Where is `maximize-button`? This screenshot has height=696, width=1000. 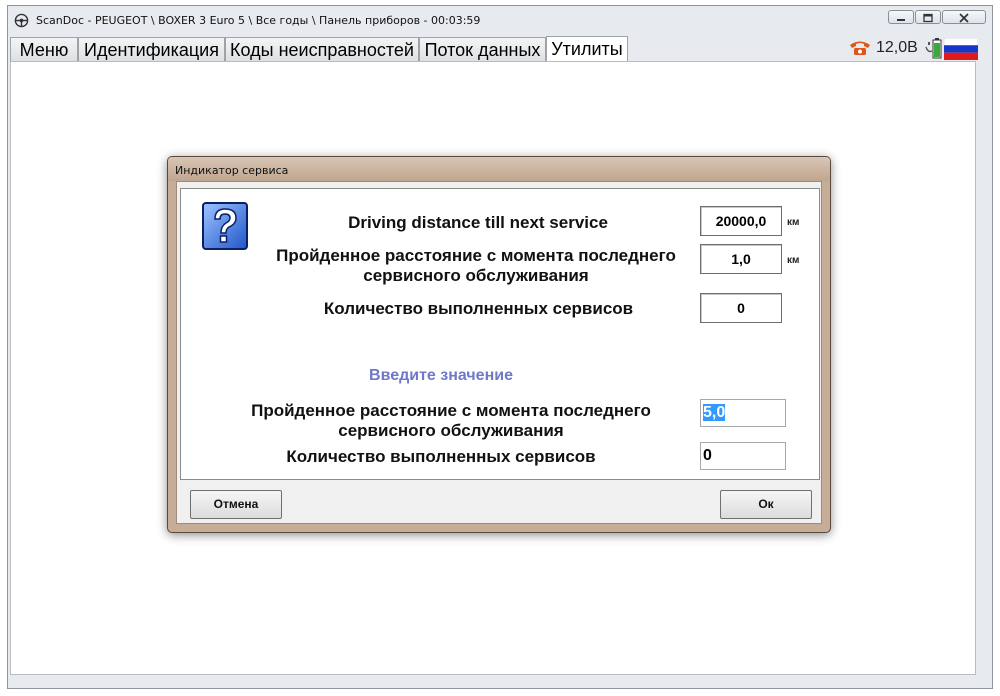
maximize-button is located at coordinates (928, 17).